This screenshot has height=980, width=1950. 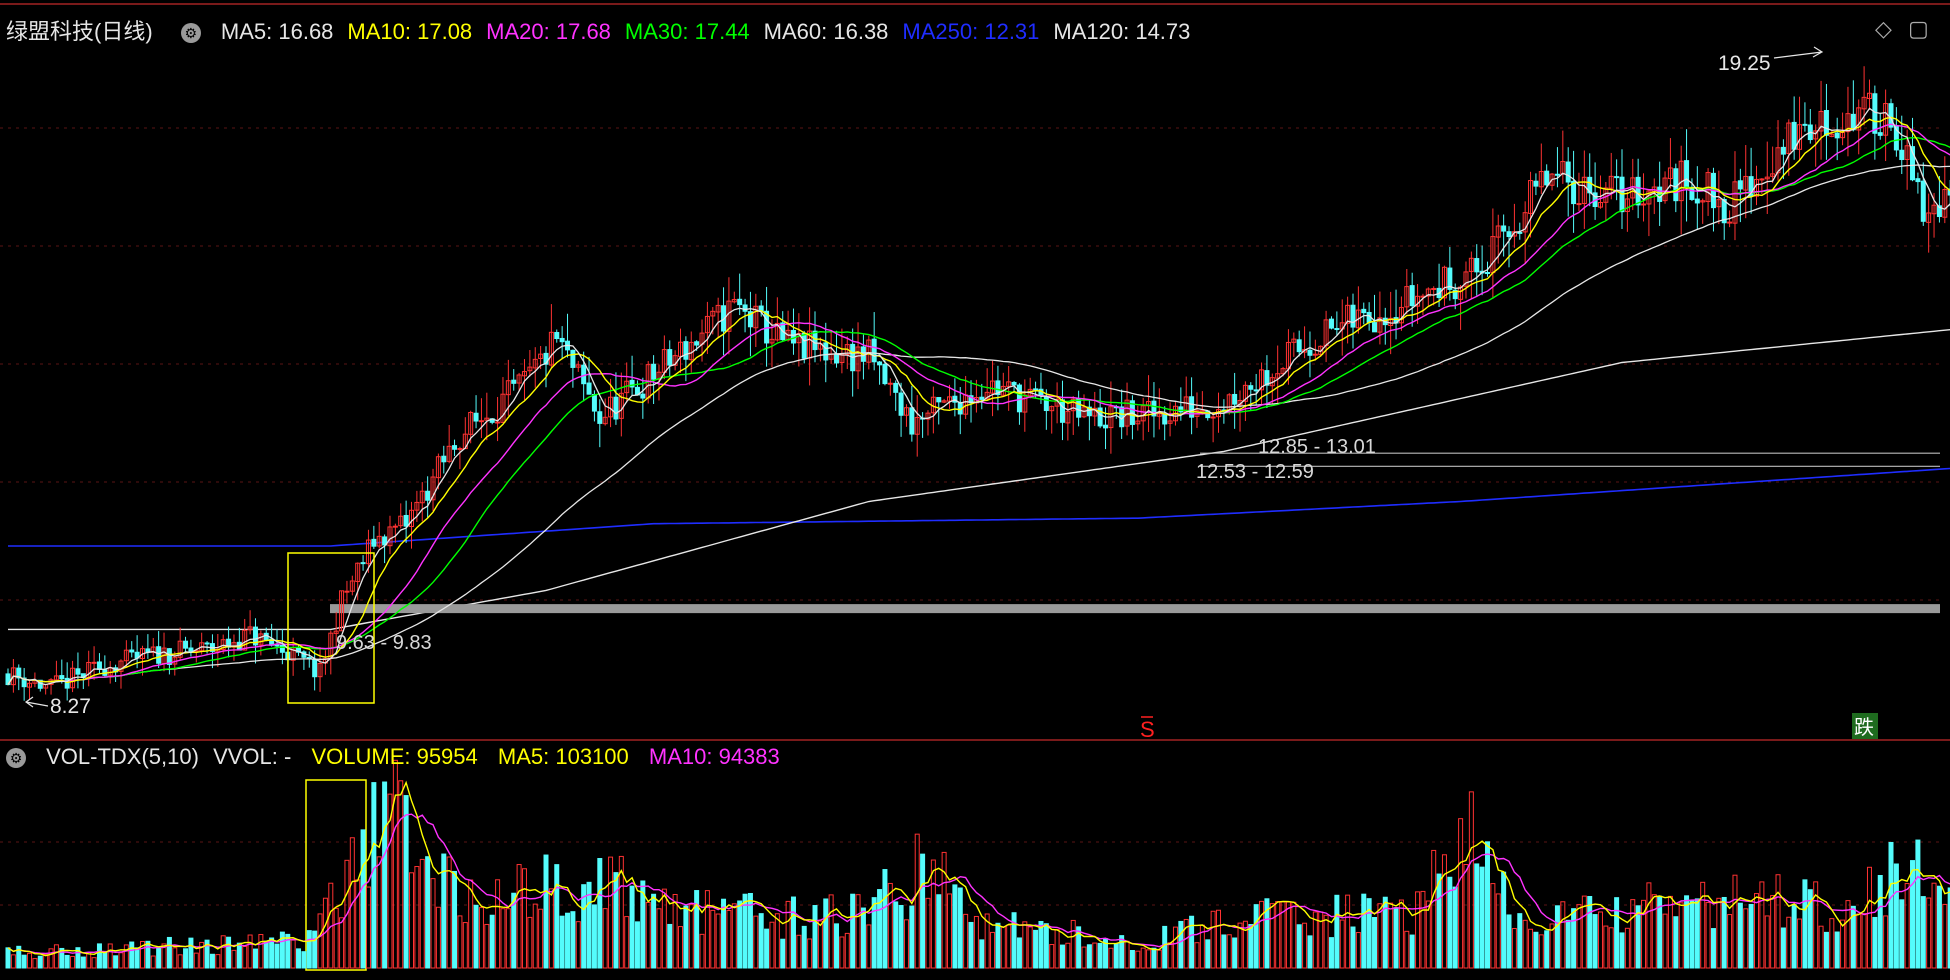 What do you see at coordinates (1918, 29) in the screenshot?
I see `window-icon: ▢` at bounding box center [1918, 29].